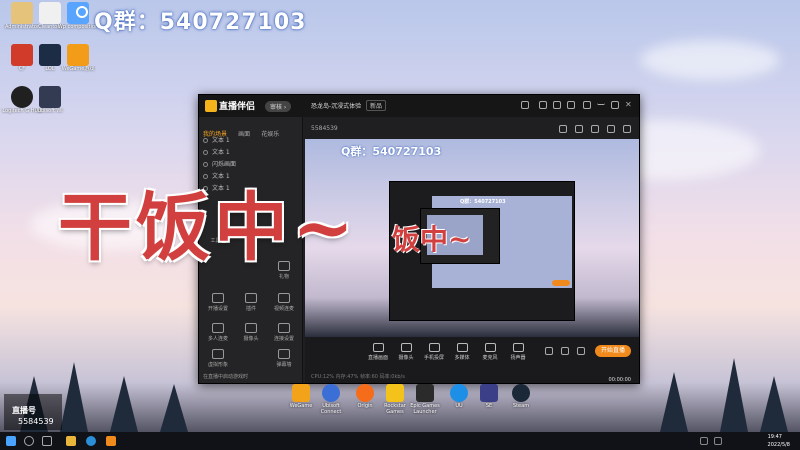 This screenshot has height=450, width=800. Describe the element at coordinates (283, 309) in the screenshot. I see `grid-label: 视频连麦` at that location.